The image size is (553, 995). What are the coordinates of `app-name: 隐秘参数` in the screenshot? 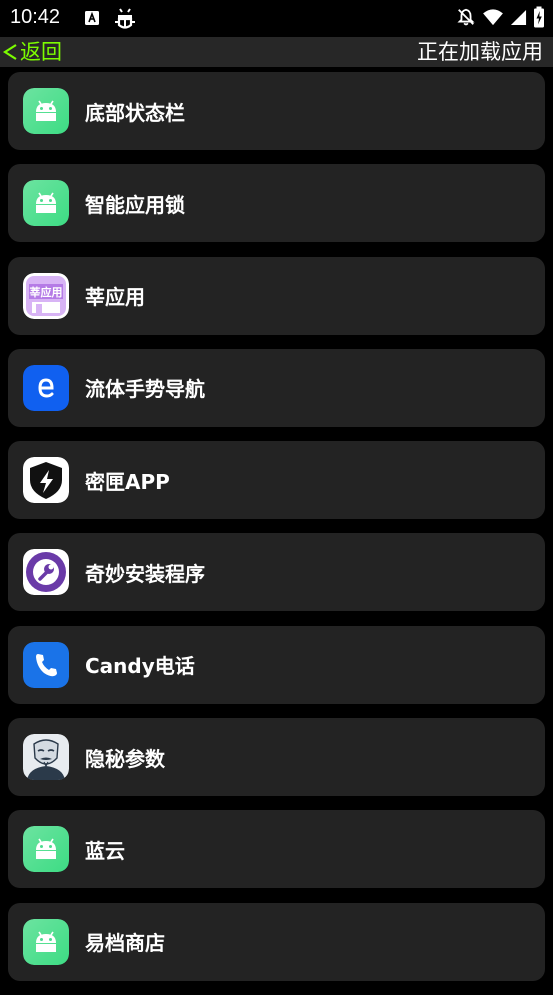 It's located at (125, 758).